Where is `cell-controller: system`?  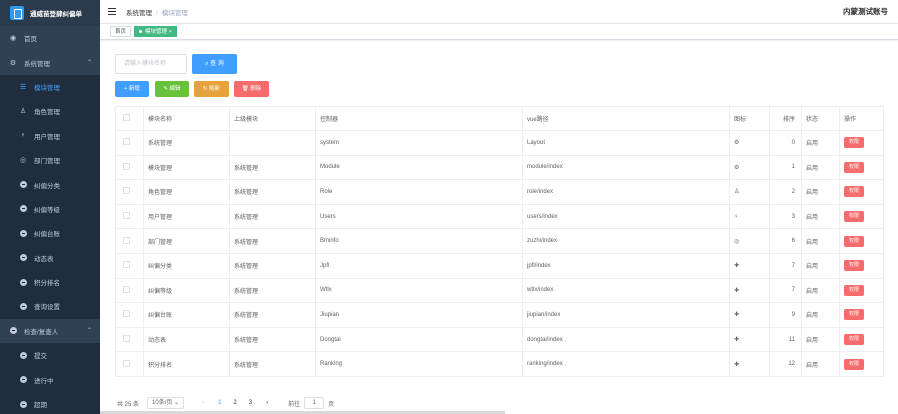 cell-controller: system is located at coordinates (419, 143).